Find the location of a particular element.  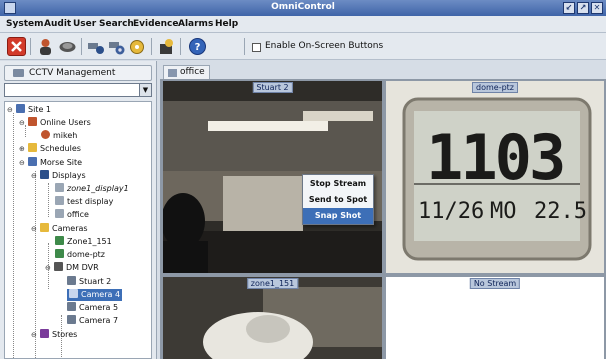

toolbar: ? Enable On-Screen Buttons is located at coordinates (303, 46).